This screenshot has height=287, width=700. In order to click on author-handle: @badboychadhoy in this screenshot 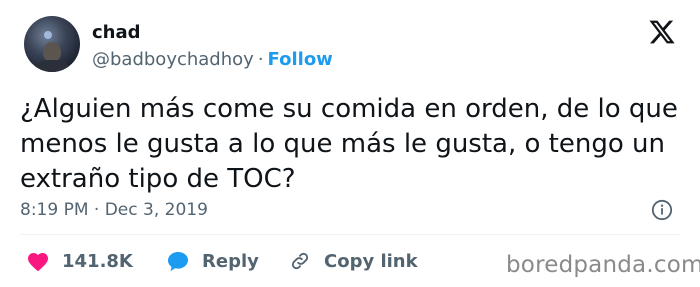, I will do `click(173, 59)`.